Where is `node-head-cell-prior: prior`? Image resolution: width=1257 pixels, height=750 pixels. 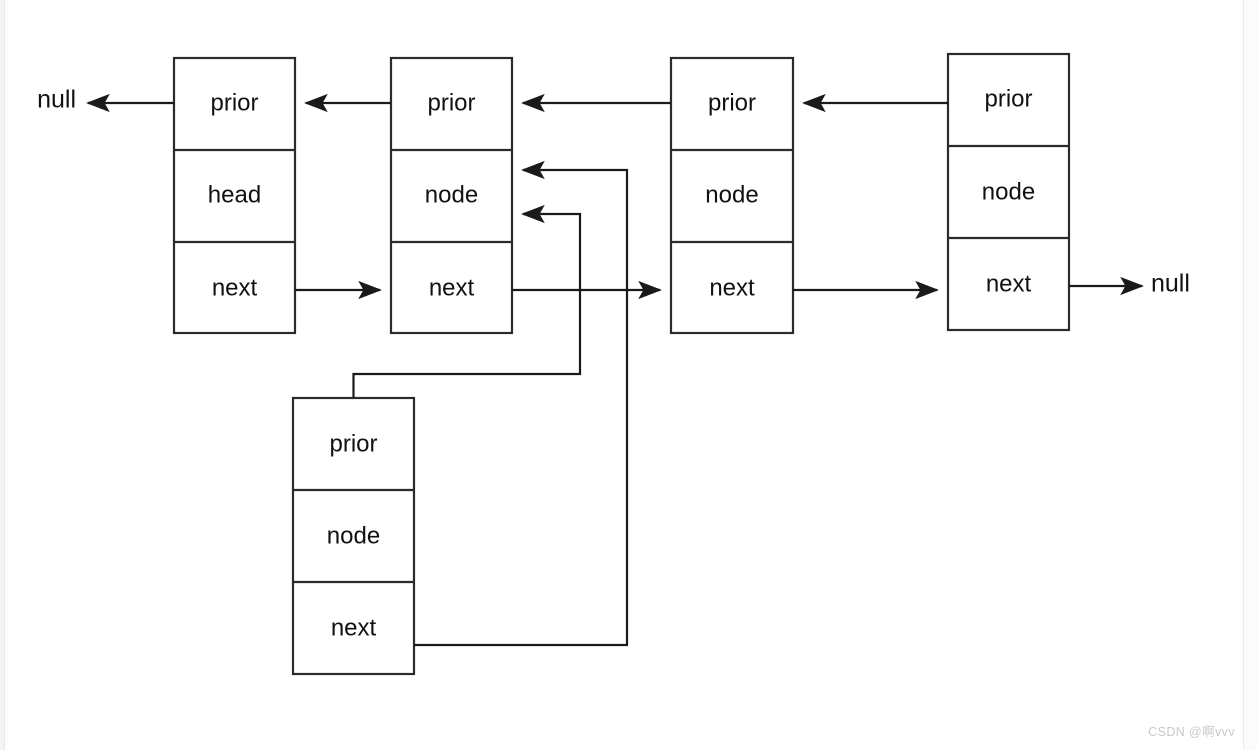
node-head-cell-prior: prior is located at coordinates (234, 102).